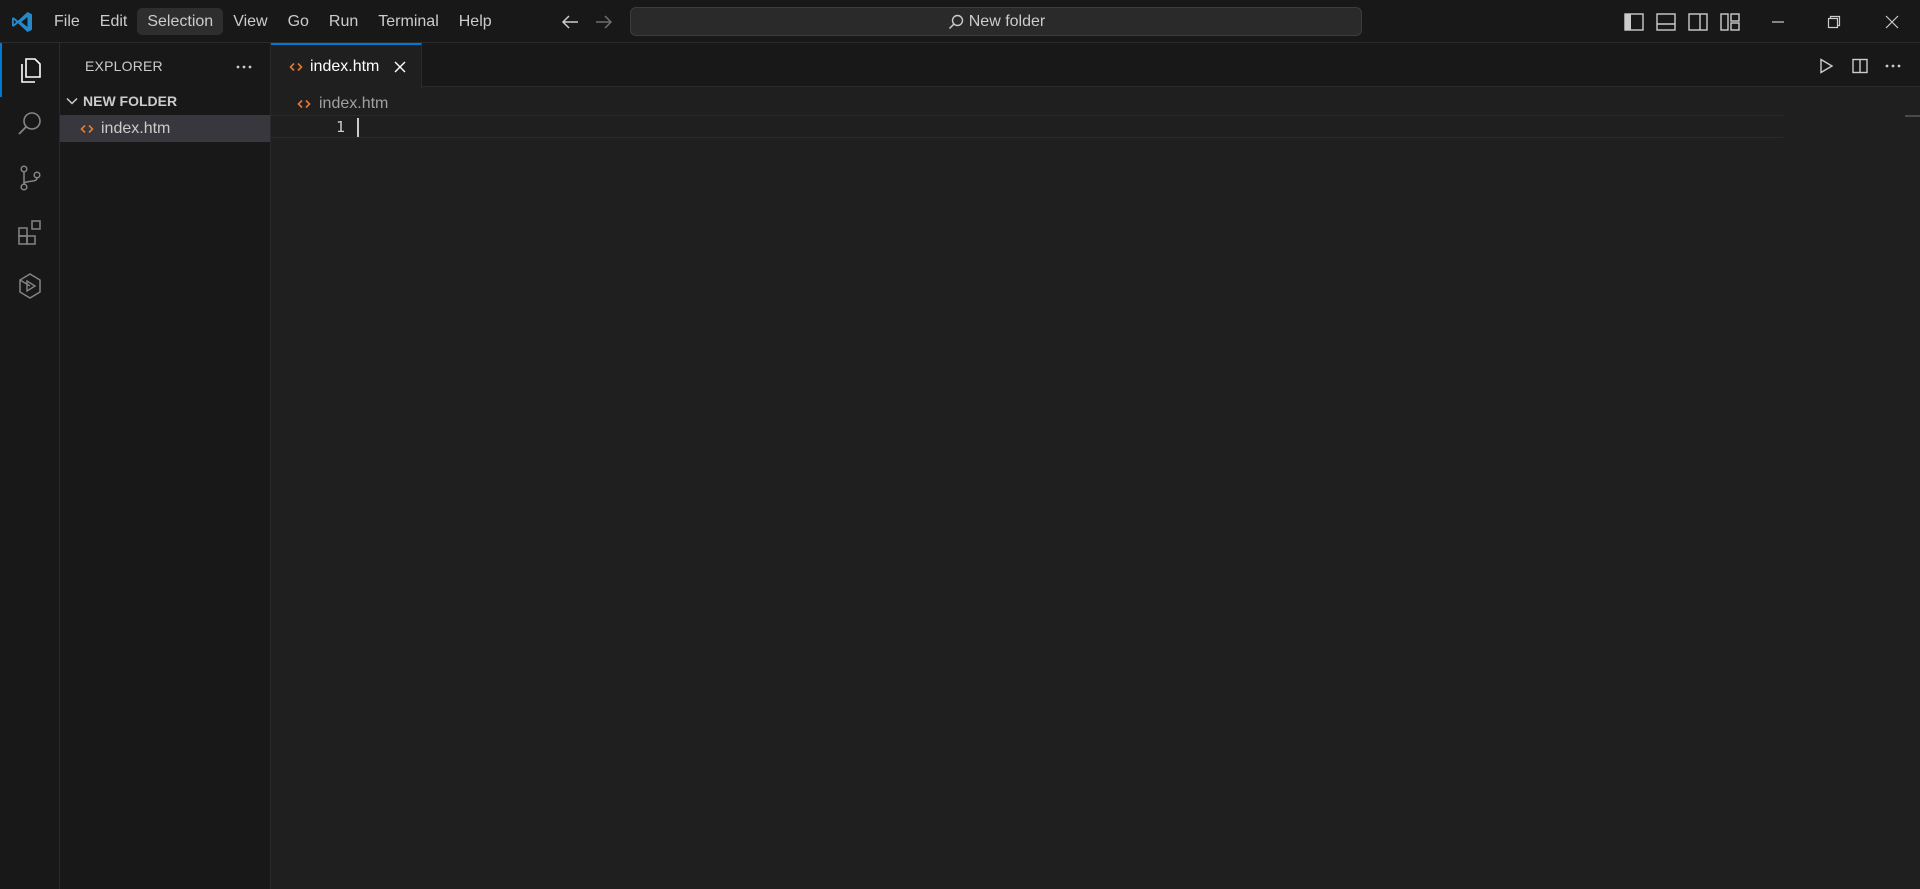 This screenshot has height=889, width=1920. Describe the element at coordinates (1892, 21) in the screenshot. I see `close-window-icon` at that location.